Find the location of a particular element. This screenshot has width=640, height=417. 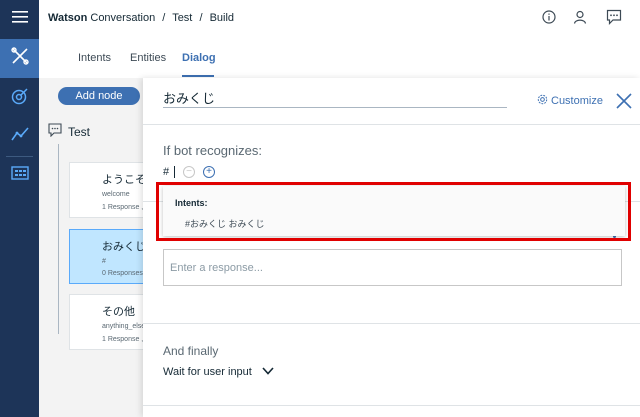

info-button is located at coordinates (549, 19).